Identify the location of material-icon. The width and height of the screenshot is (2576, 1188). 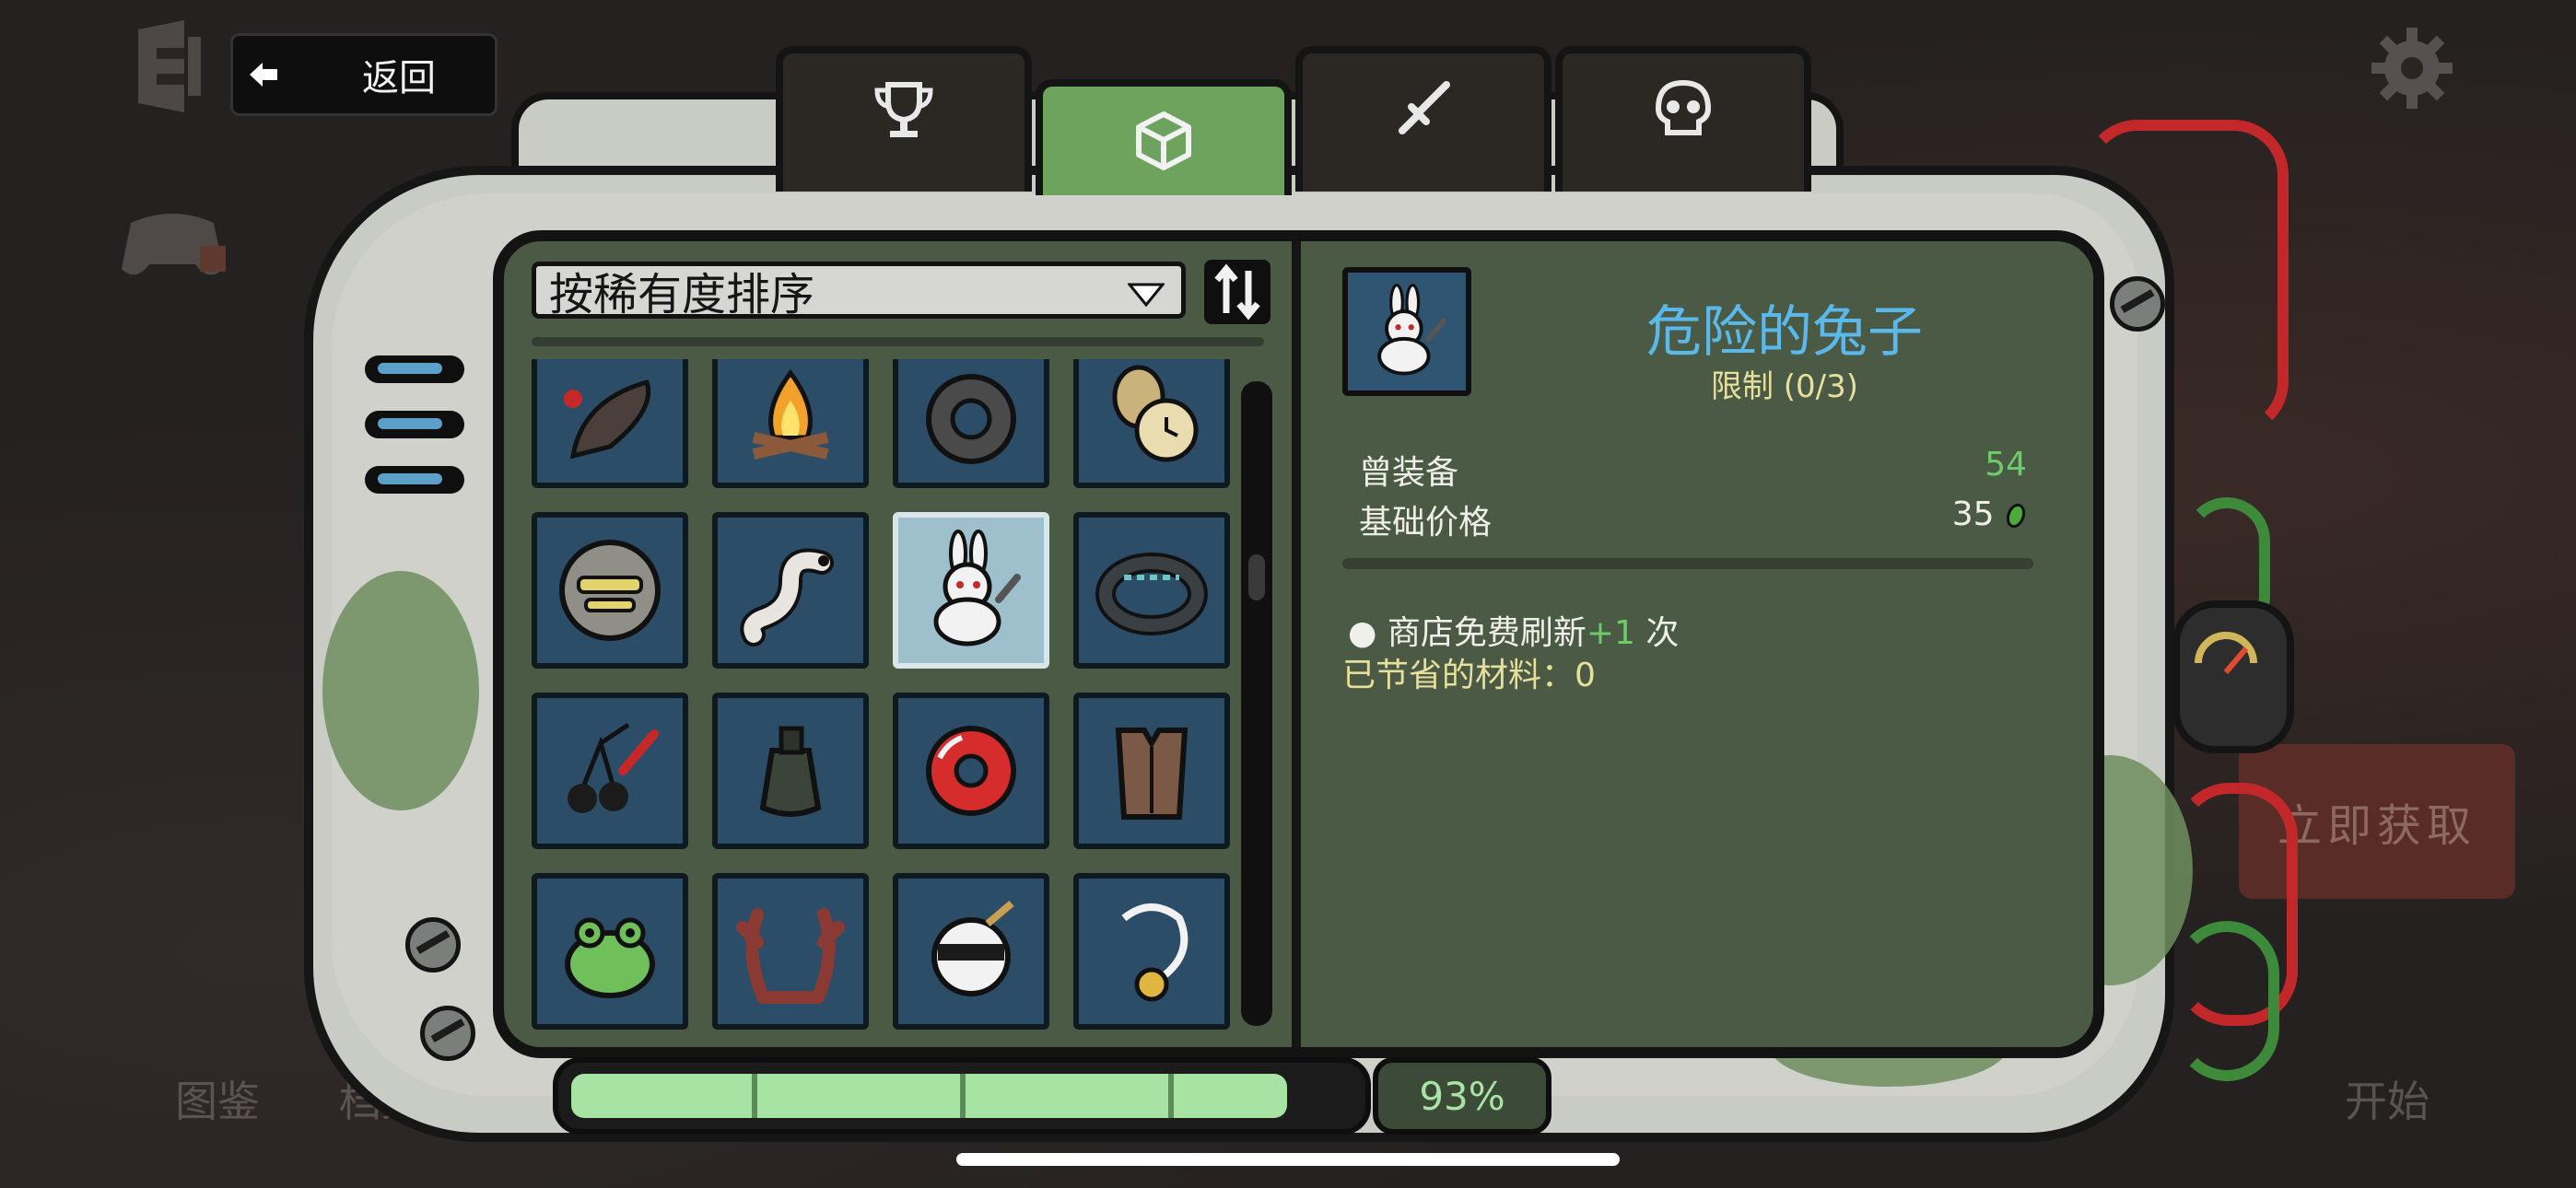
(2016, 516).